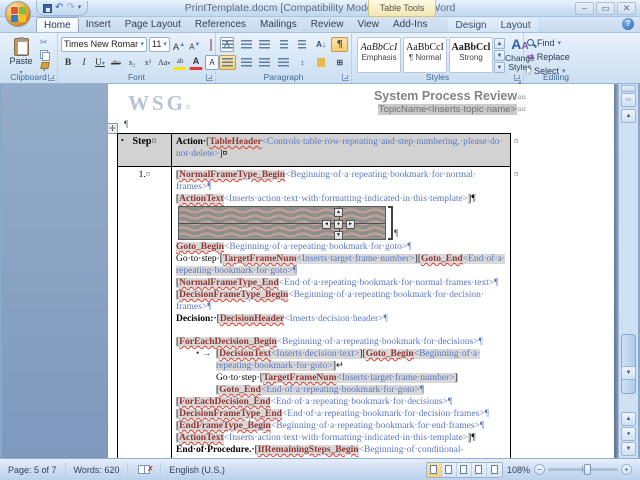 The width and height of the screenshot is (640, 480). What do you see at coordinates (164, 62) in the screenshot?
I see `change-case-button: Aa▾` at bounding box center [164, 62].